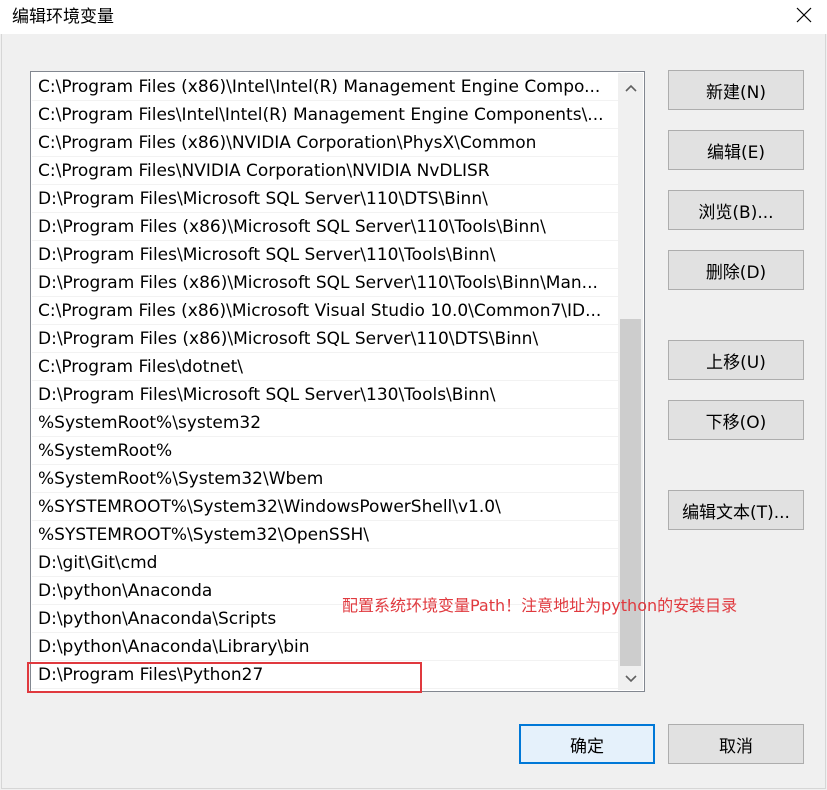 The image size is (827, 790). I want to click on chevron-down-icon, so click(630, 677).